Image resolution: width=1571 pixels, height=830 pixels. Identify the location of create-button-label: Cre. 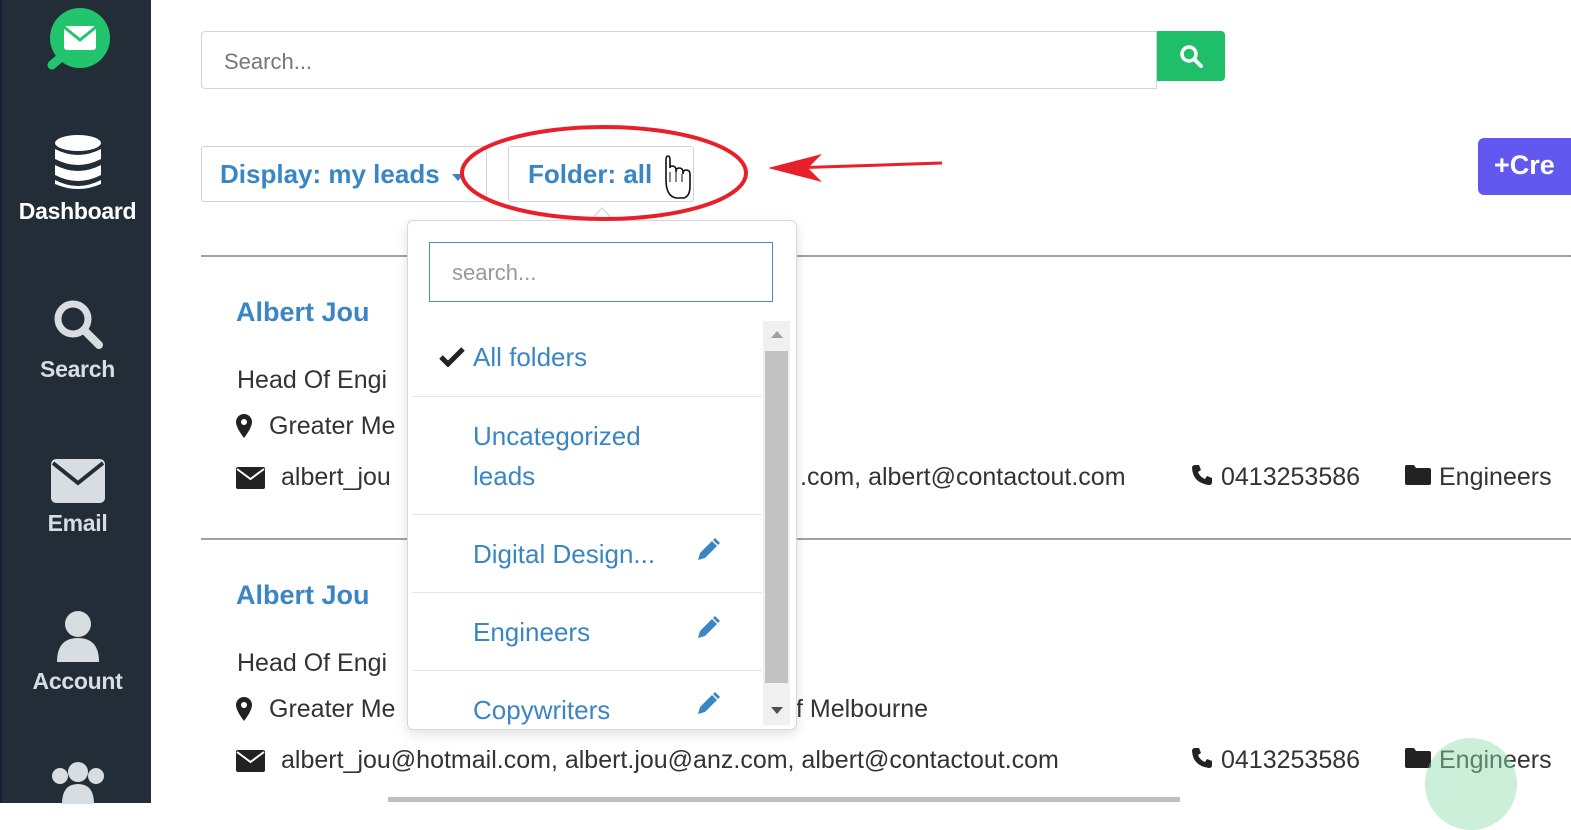
(1532, 165).